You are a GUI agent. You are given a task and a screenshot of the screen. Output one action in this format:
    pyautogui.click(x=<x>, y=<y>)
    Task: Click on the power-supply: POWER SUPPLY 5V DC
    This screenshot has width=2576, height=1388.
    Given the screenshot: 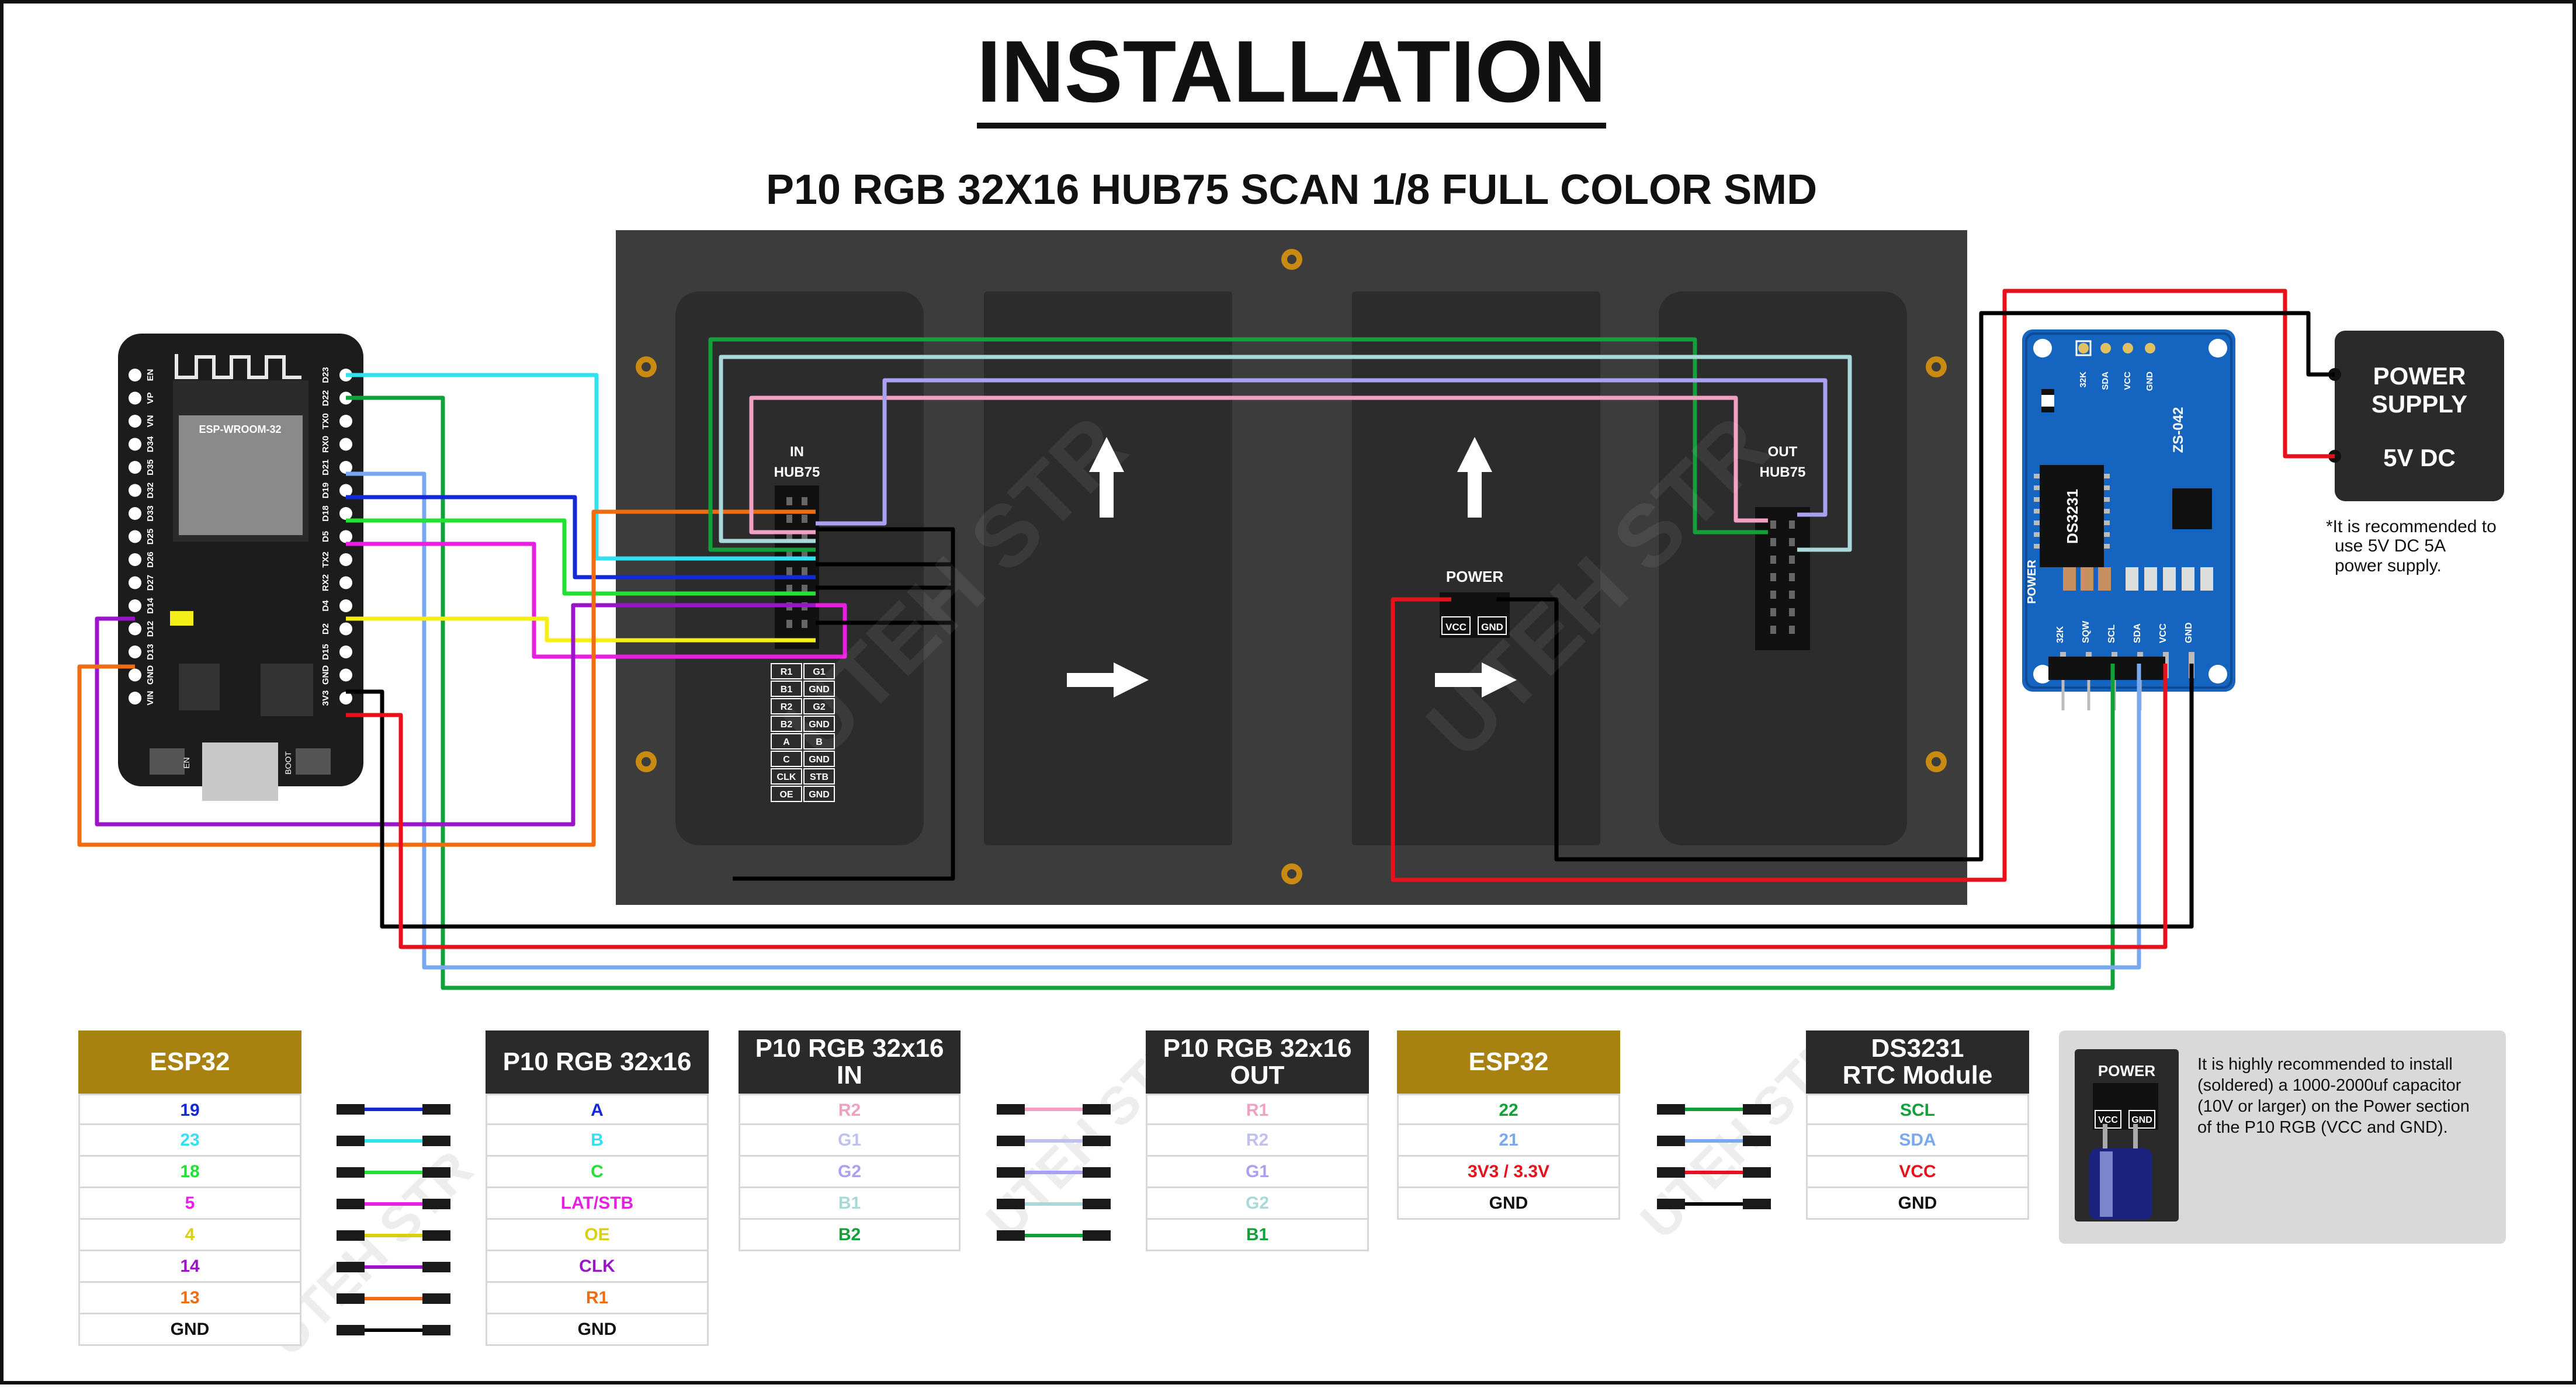 What is the action you would take?
    pyautogui.click(x=2416, y=416)
    